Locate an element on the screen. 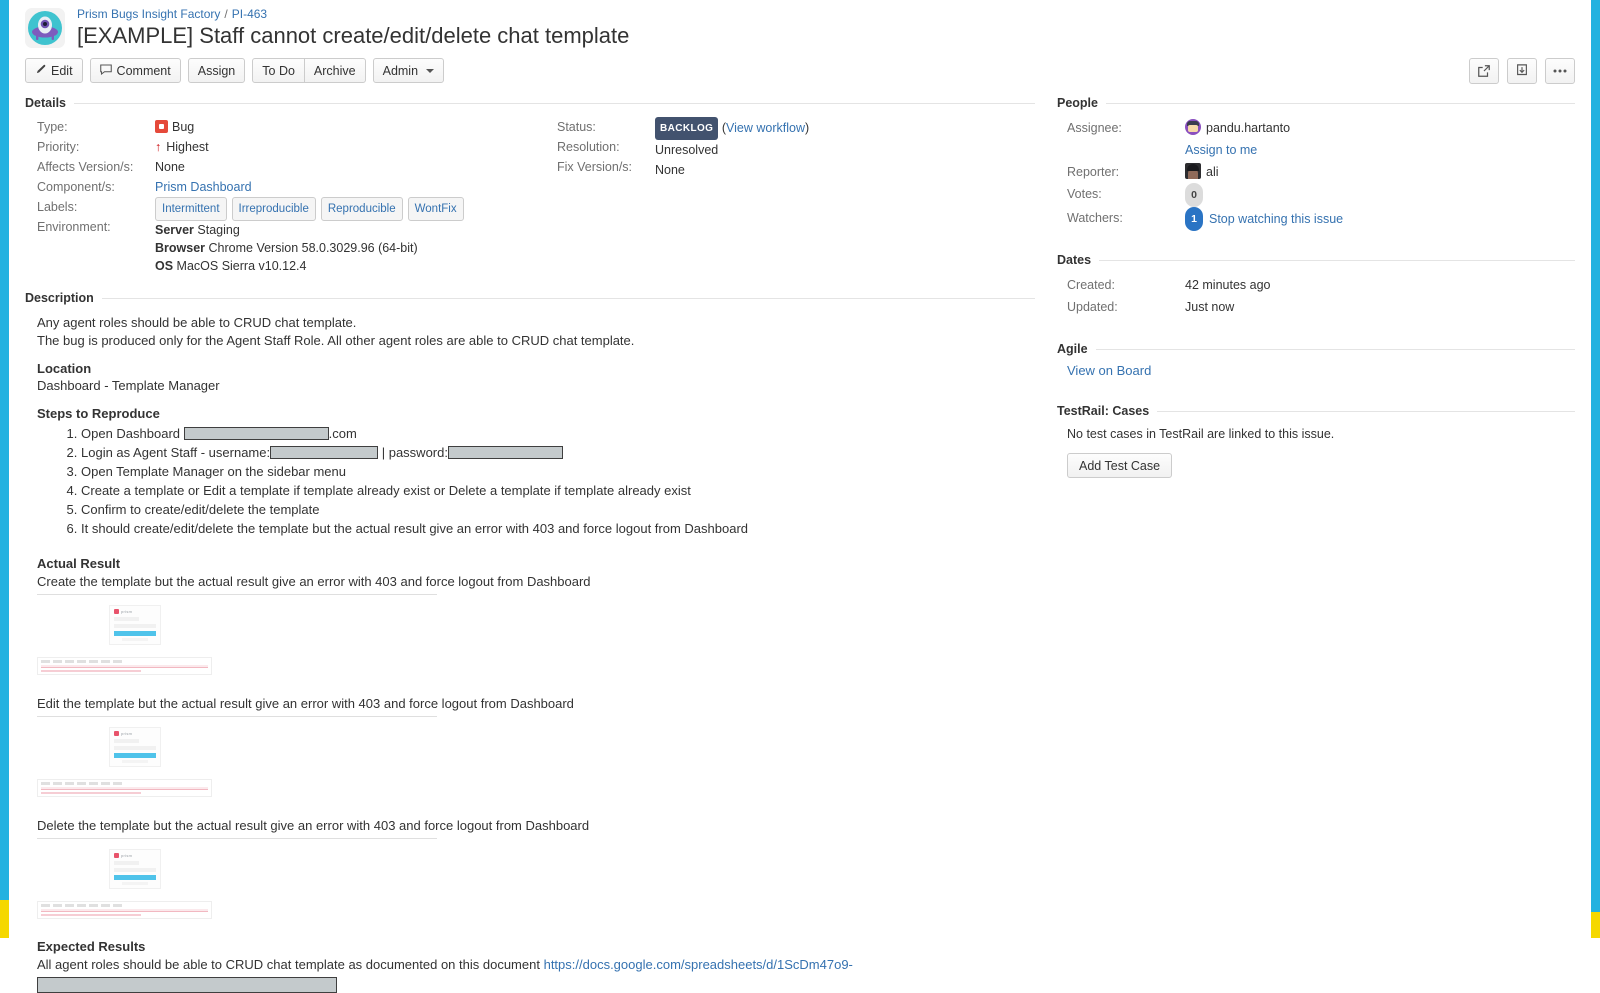 The width and height of the screenshot is (1600, 993). agile-section-header: Agile is located at coordinates (1316, 349).